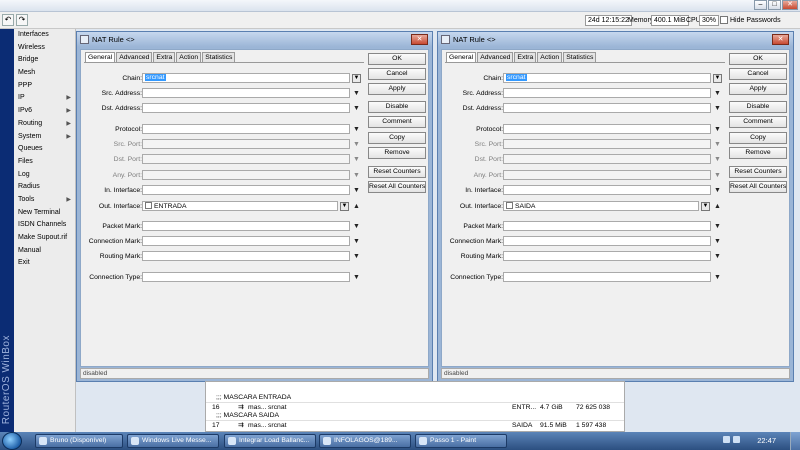 The width and height of the screenshot is (800, 450). I want to click on start-button, so click(12, 441).